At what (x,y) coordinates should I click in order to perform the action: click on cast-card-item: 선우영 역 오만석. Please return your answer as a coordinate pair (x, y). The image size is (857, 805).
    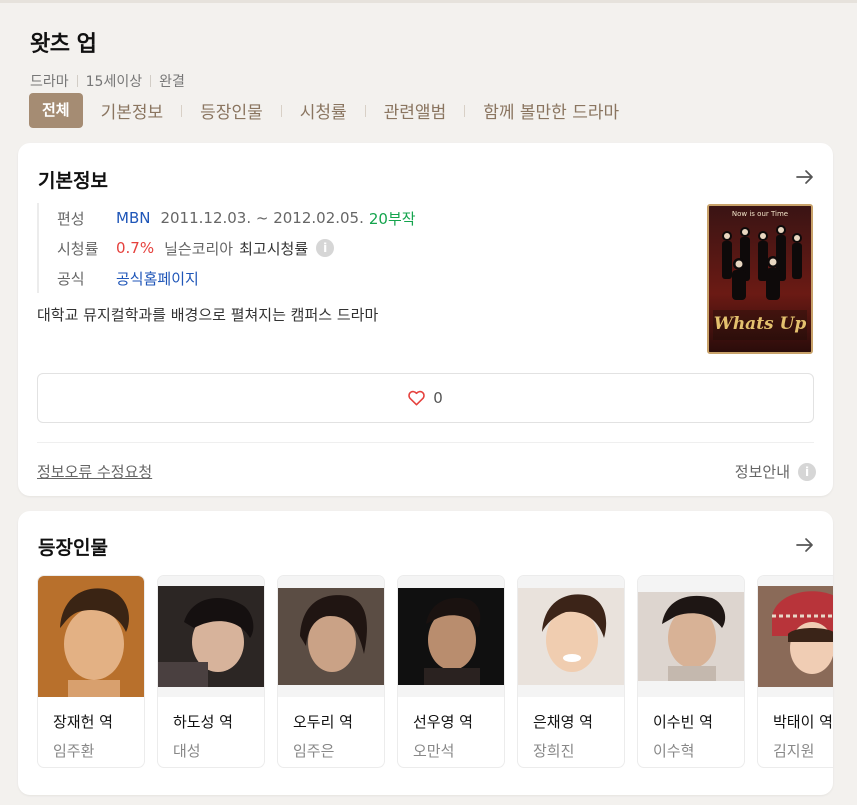
    Looking at the image, I should click on (451, 671).